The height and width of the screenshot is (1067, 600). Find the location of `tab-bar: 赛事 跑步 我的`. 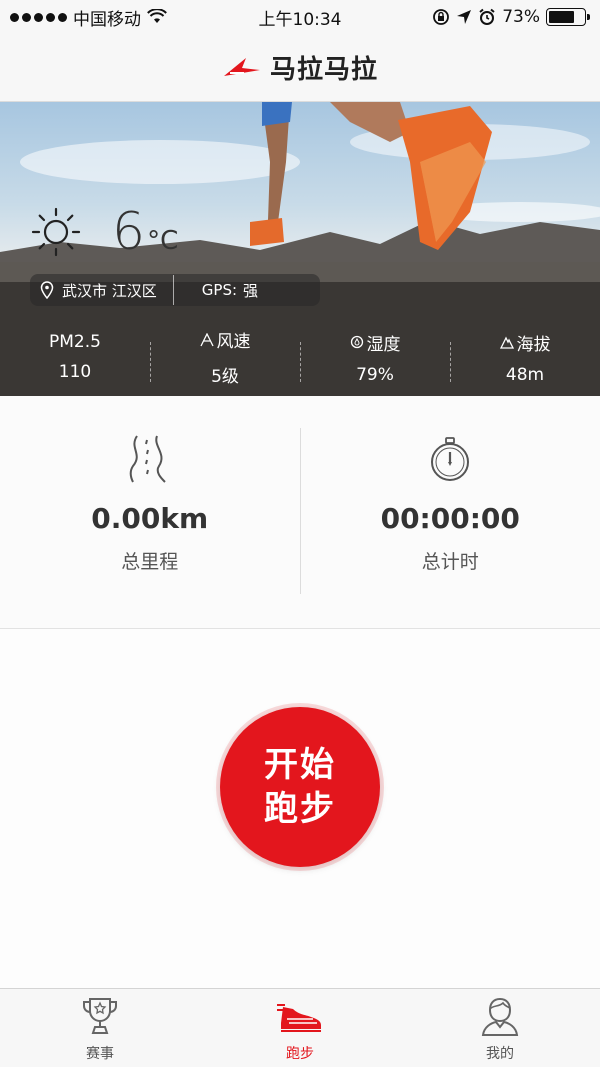

tab-bar: 赛事 跑步 我的 is located at coordinates (300, 1027).